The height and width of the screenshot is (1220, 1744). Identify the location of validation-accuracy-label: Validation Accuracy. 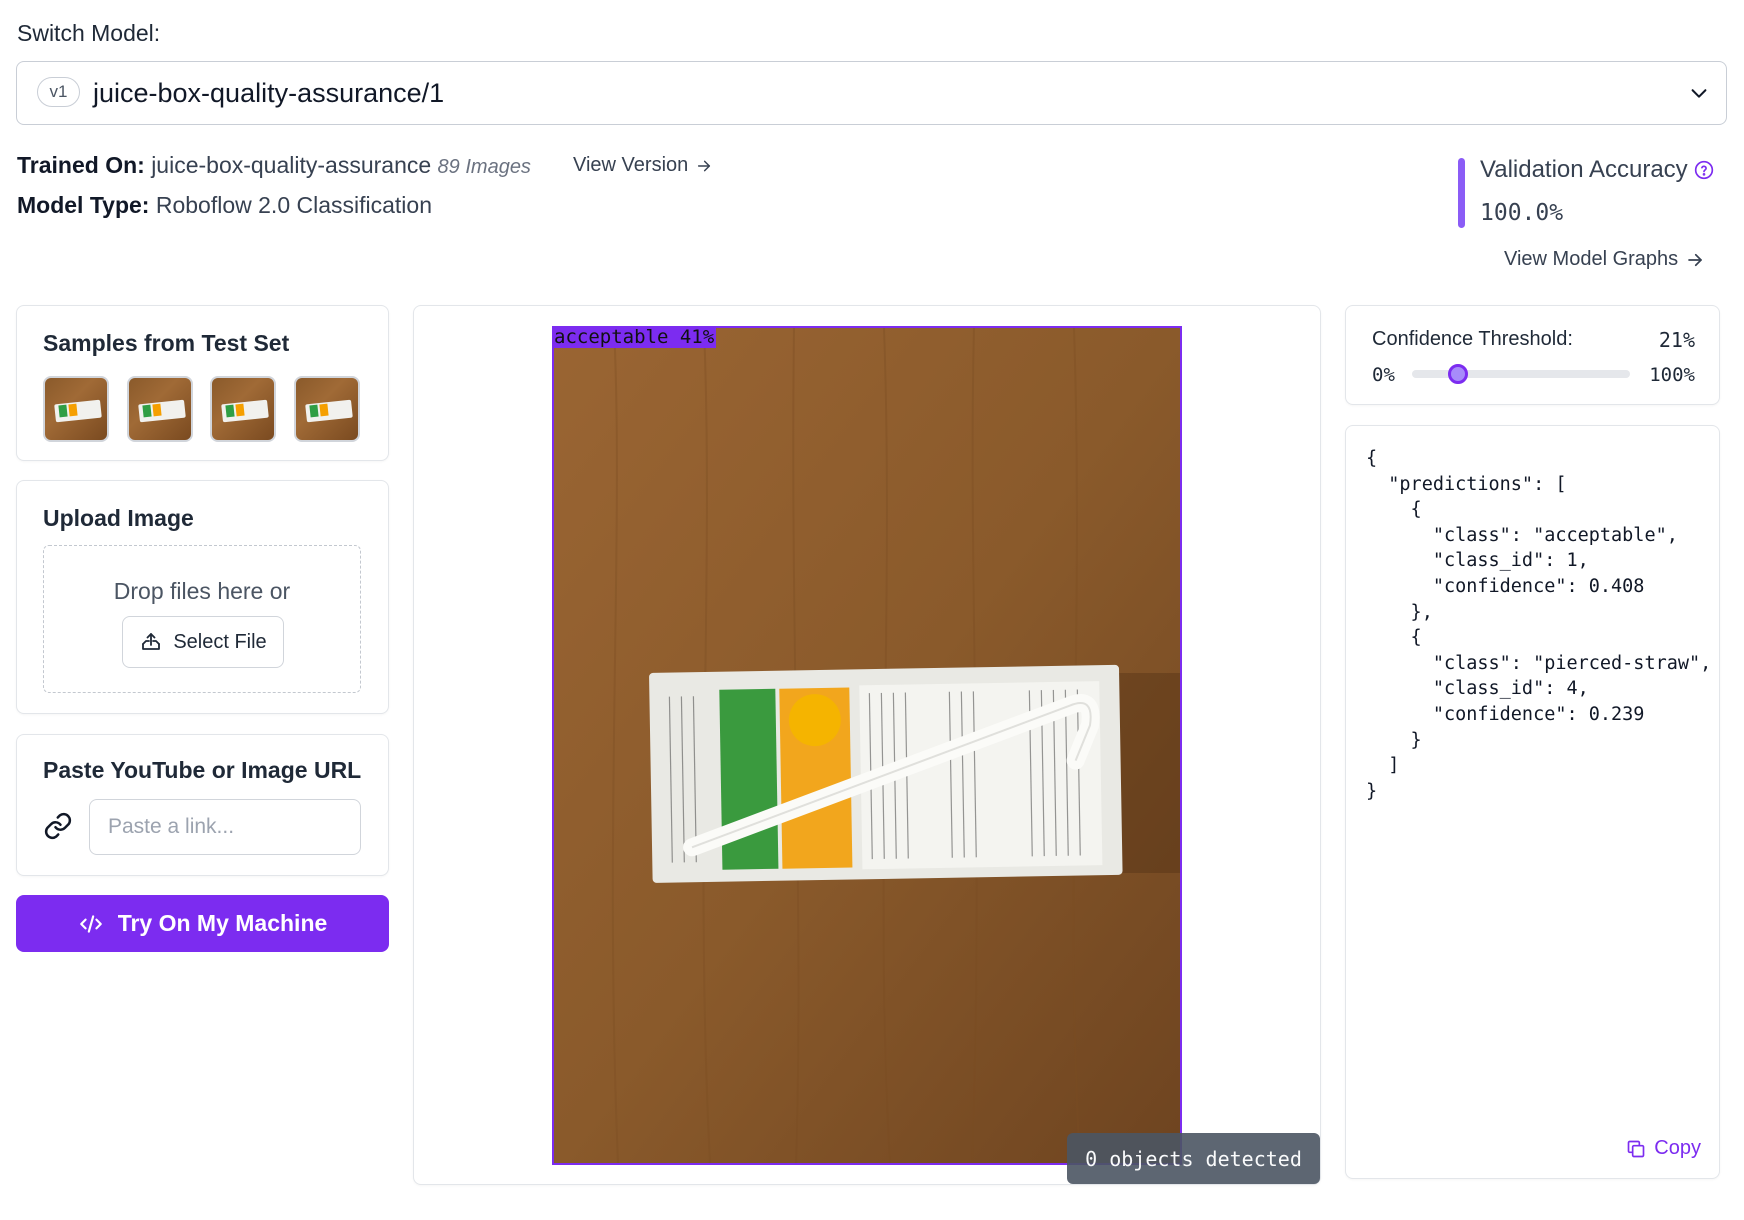
(1584, 169).